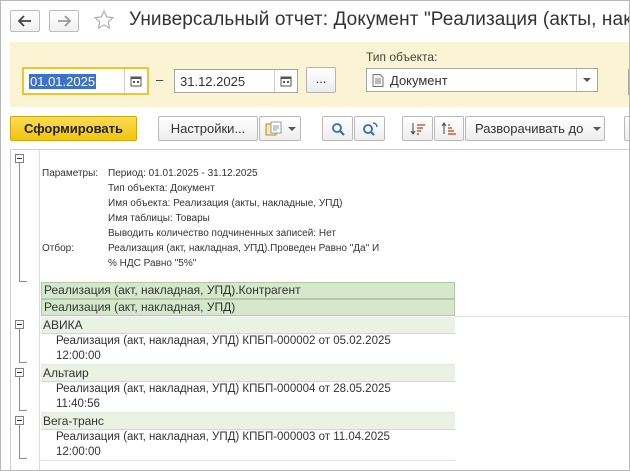  I want to click on more-button, so click(626, 128).